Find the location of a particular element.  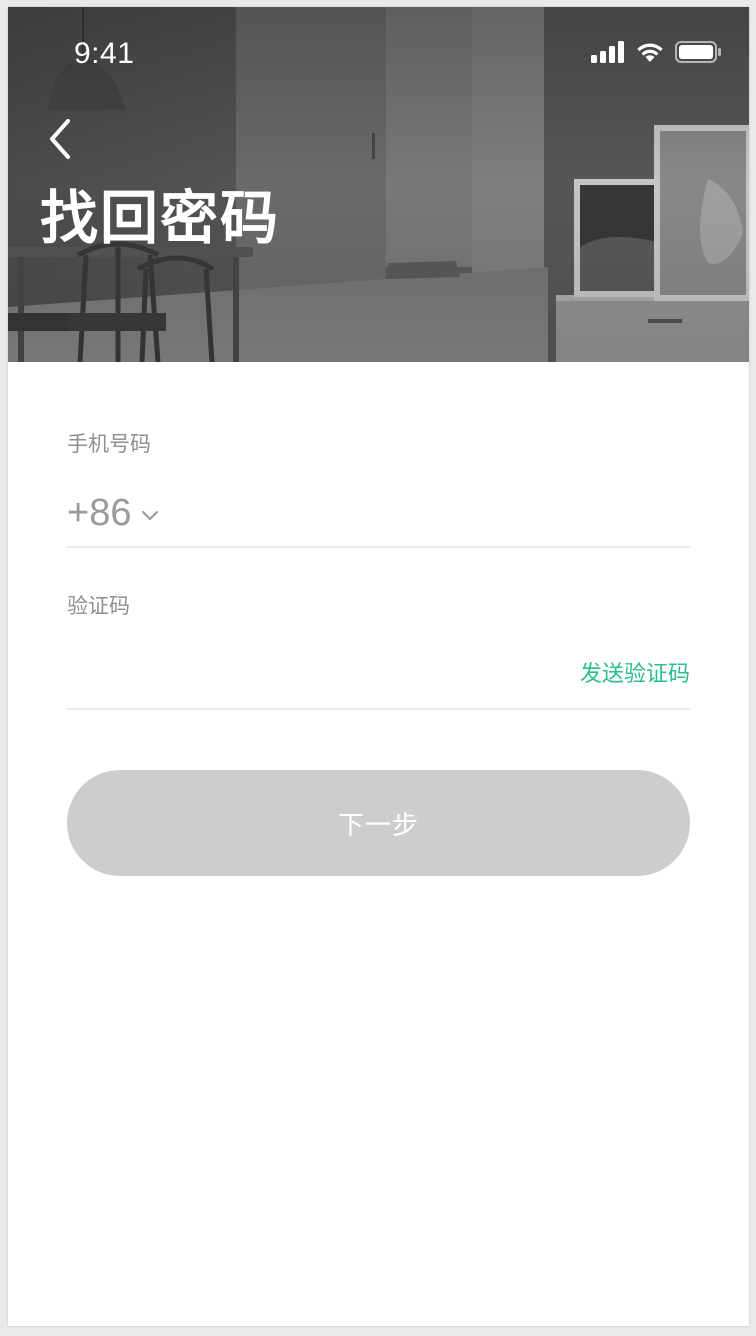

status-bar-icons is located at coordinates (656, 52).